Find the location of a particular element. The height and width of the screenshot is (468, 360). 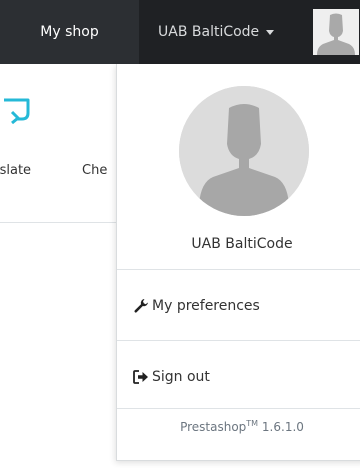

user-menu-toggle: UAB BaltiCode is located at coordinates (249, 32).